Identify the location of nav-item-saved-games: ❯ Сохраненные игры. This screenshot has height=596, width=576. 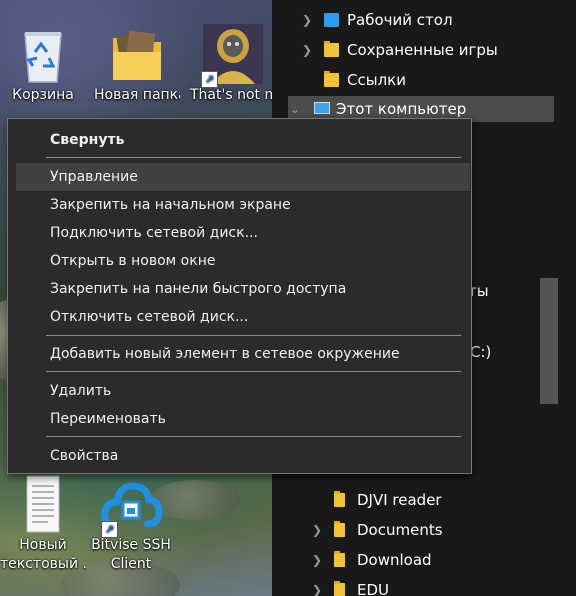
(416, 50).